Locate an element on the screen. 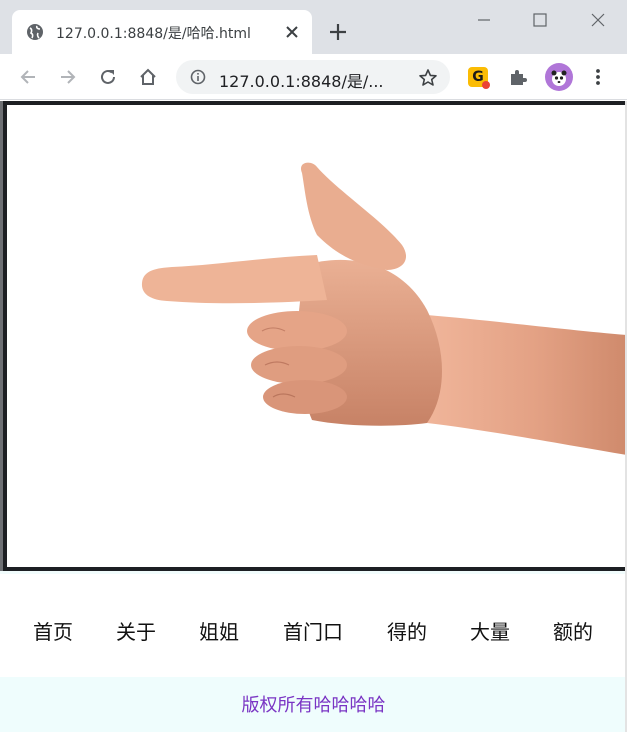 The width and height of the screenshot is (627, 732). arrow-left-icon is located at coordinates (28, 77).